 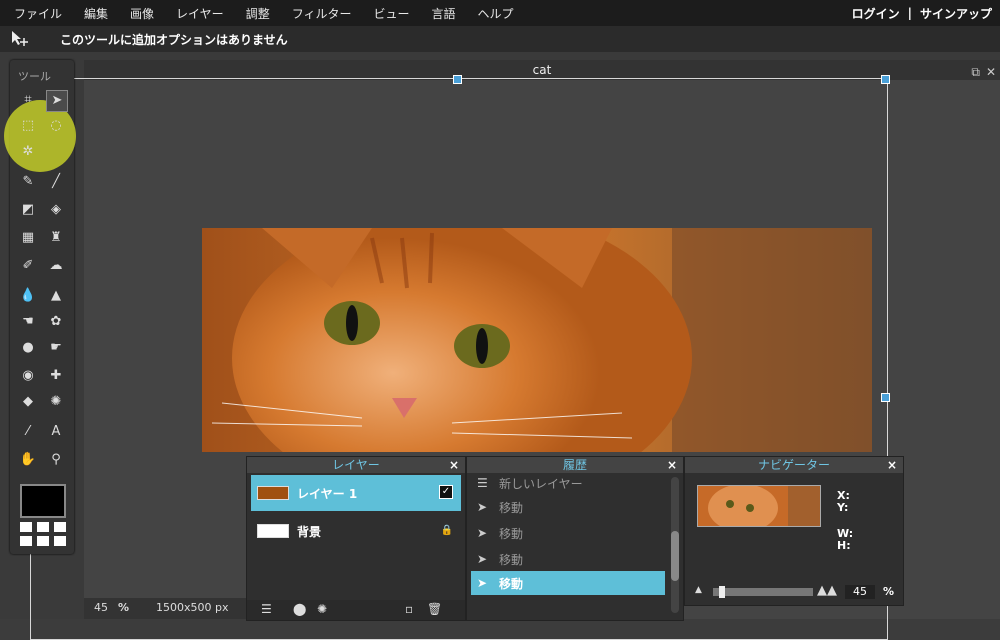 I want to click on zoom-slider, so click(x=763, y=592).